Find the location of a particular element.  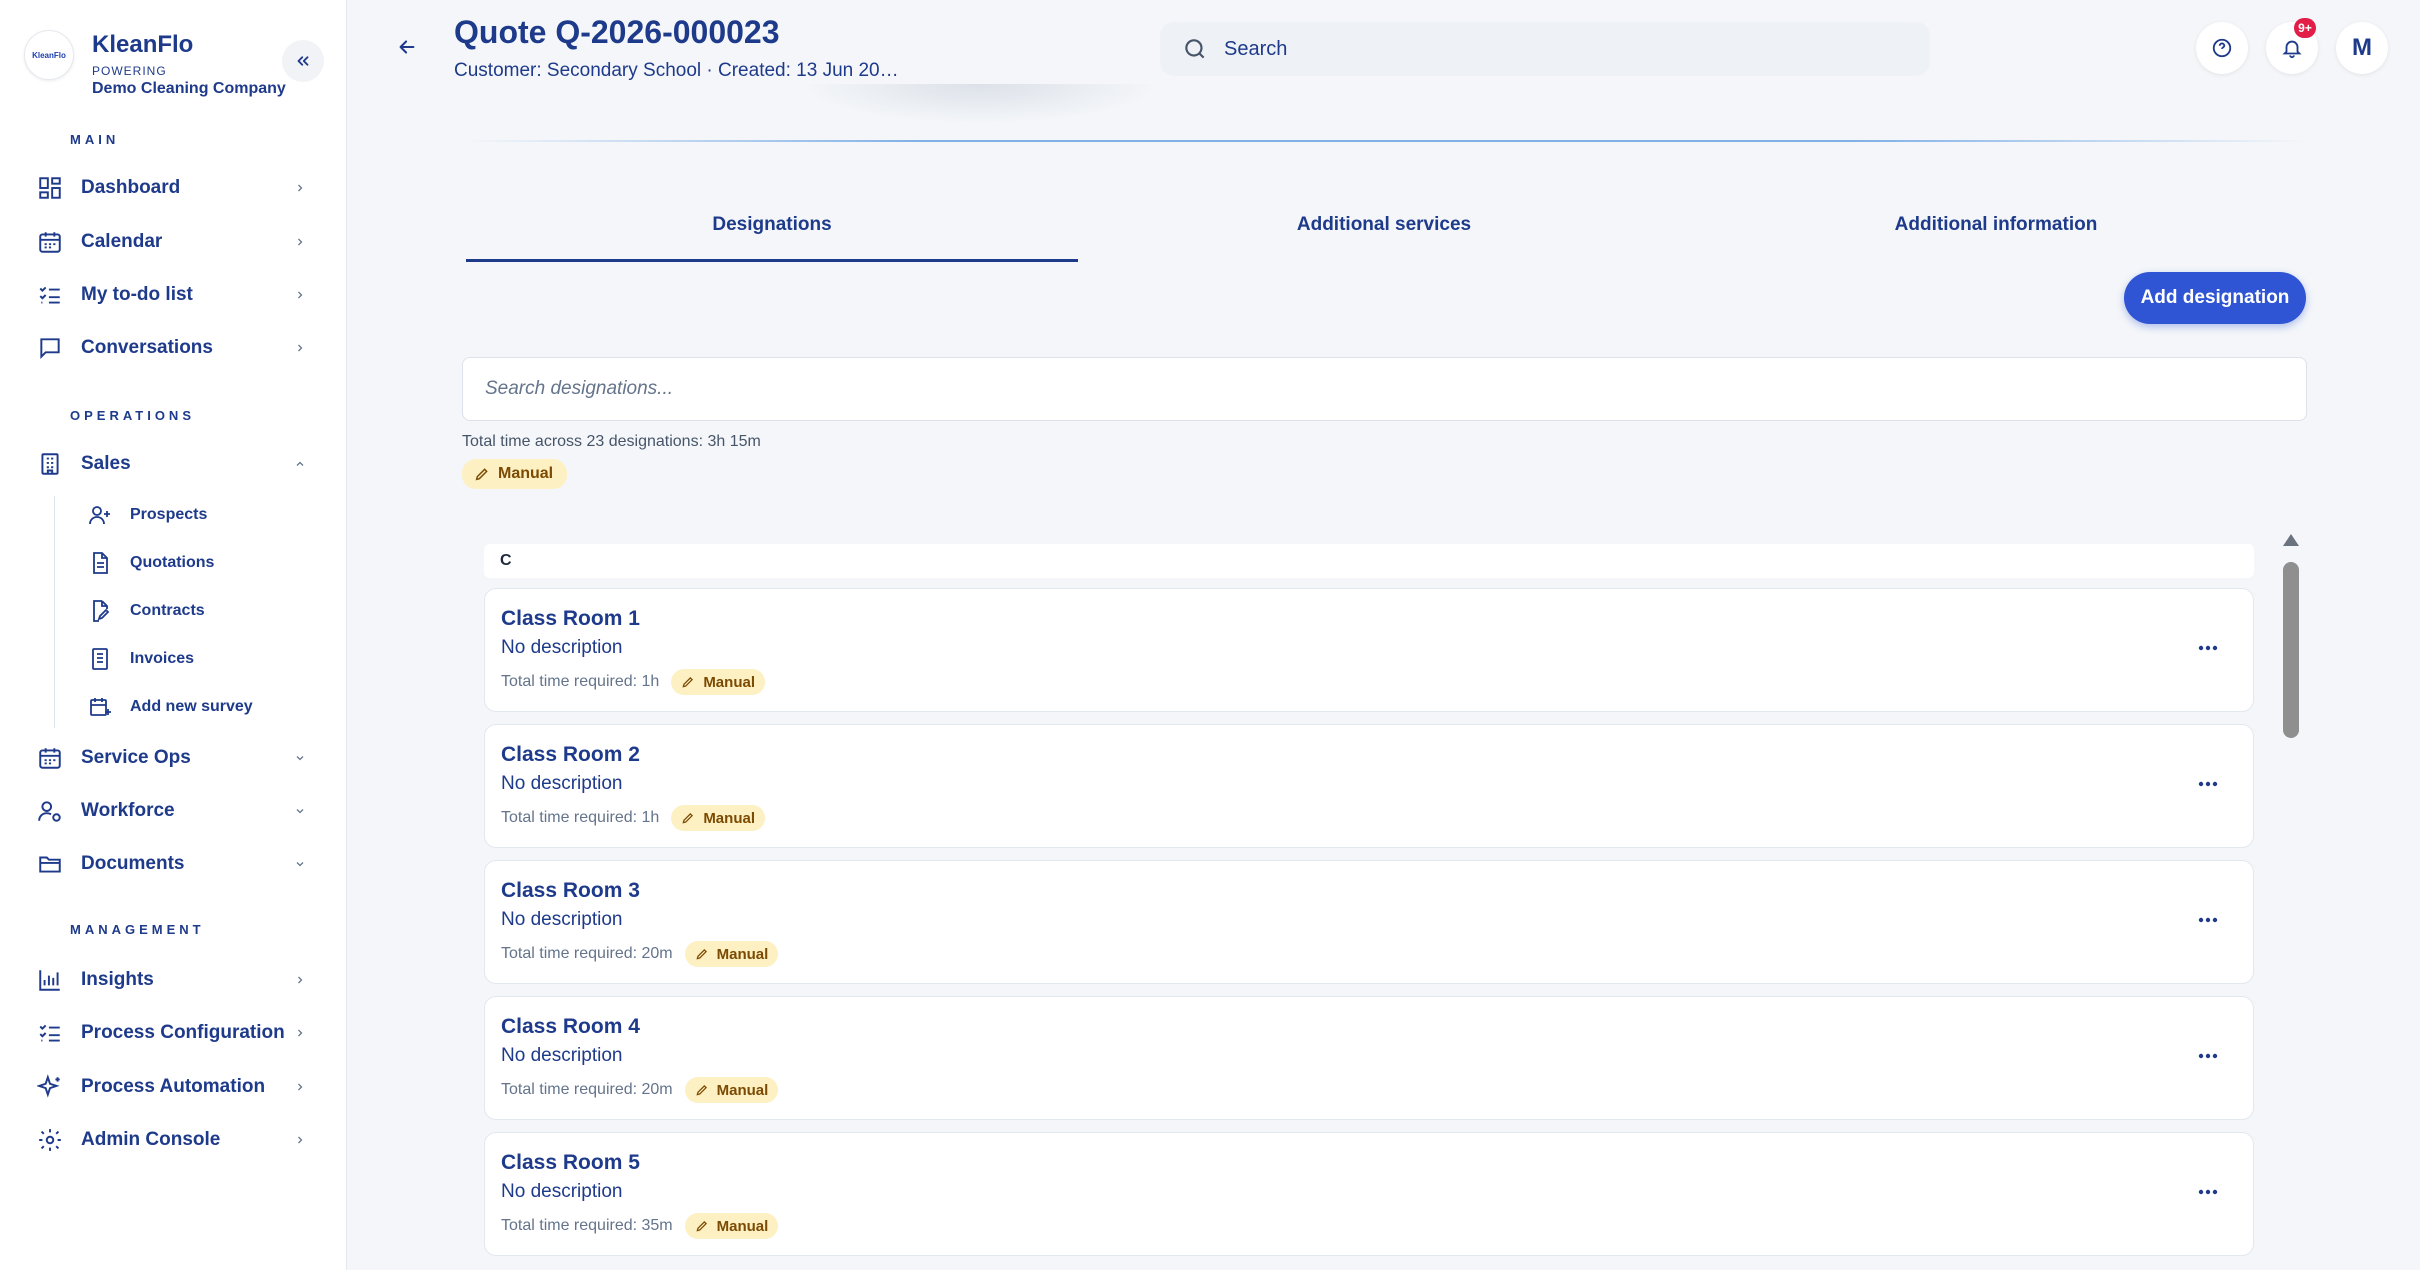

sidebar-item-documents: Documents is located at coordinates (172, 864).